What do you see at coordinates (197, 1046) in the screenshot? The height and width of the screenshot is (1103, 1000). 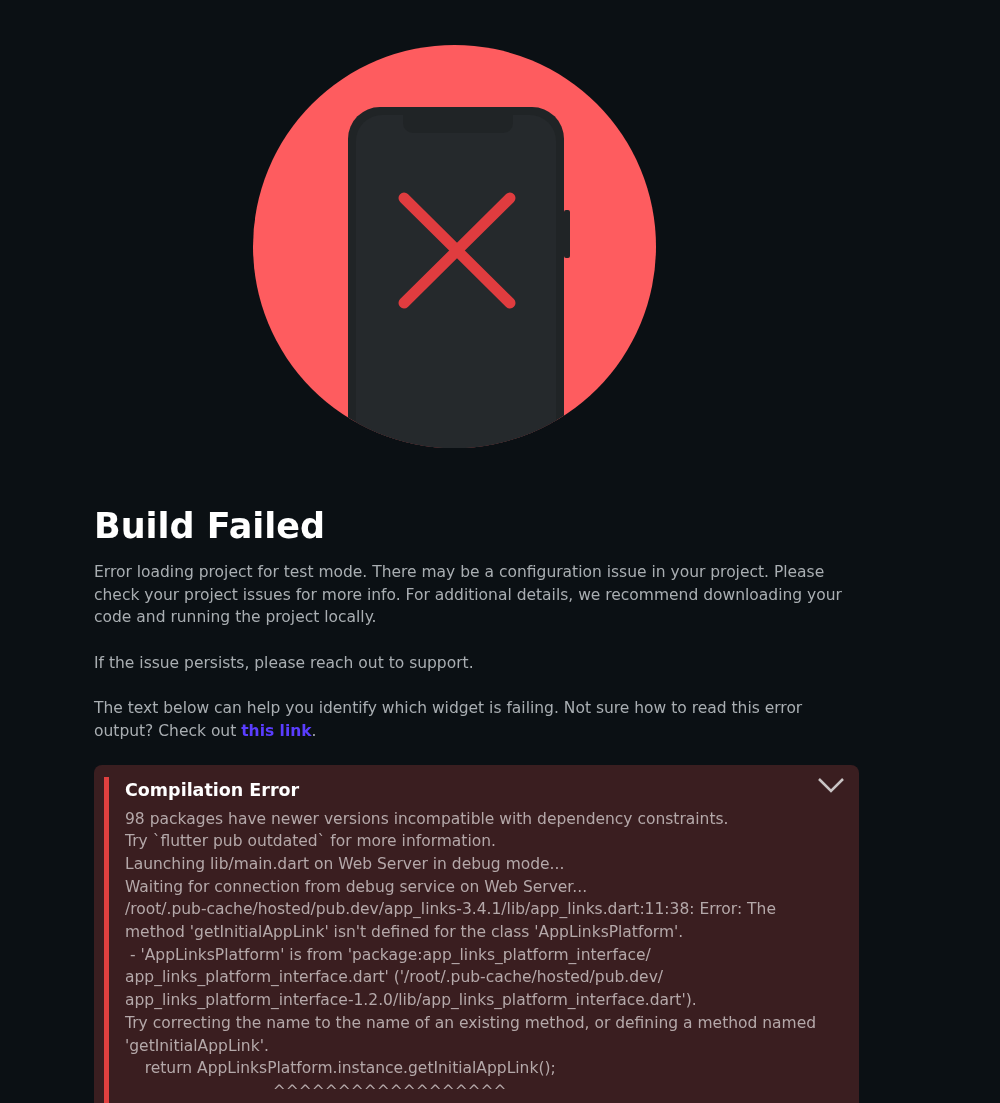 I see `output-line: 'getInitialAppLink'.` at bounding box center [197, 1046].